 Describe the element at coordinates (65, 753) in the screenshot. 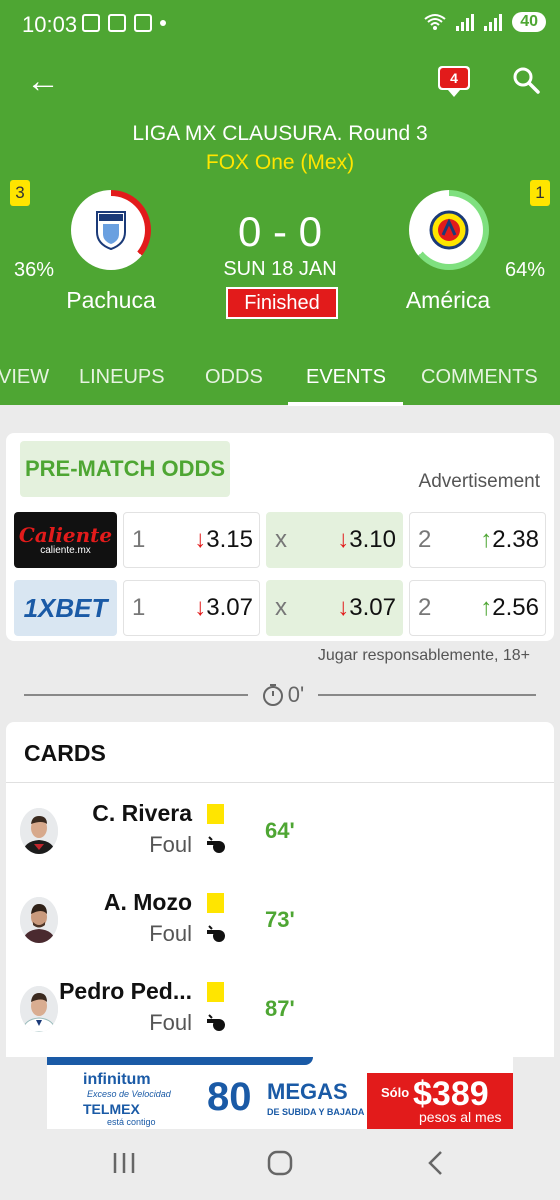

I see `cards-title: CARDS` at that location.